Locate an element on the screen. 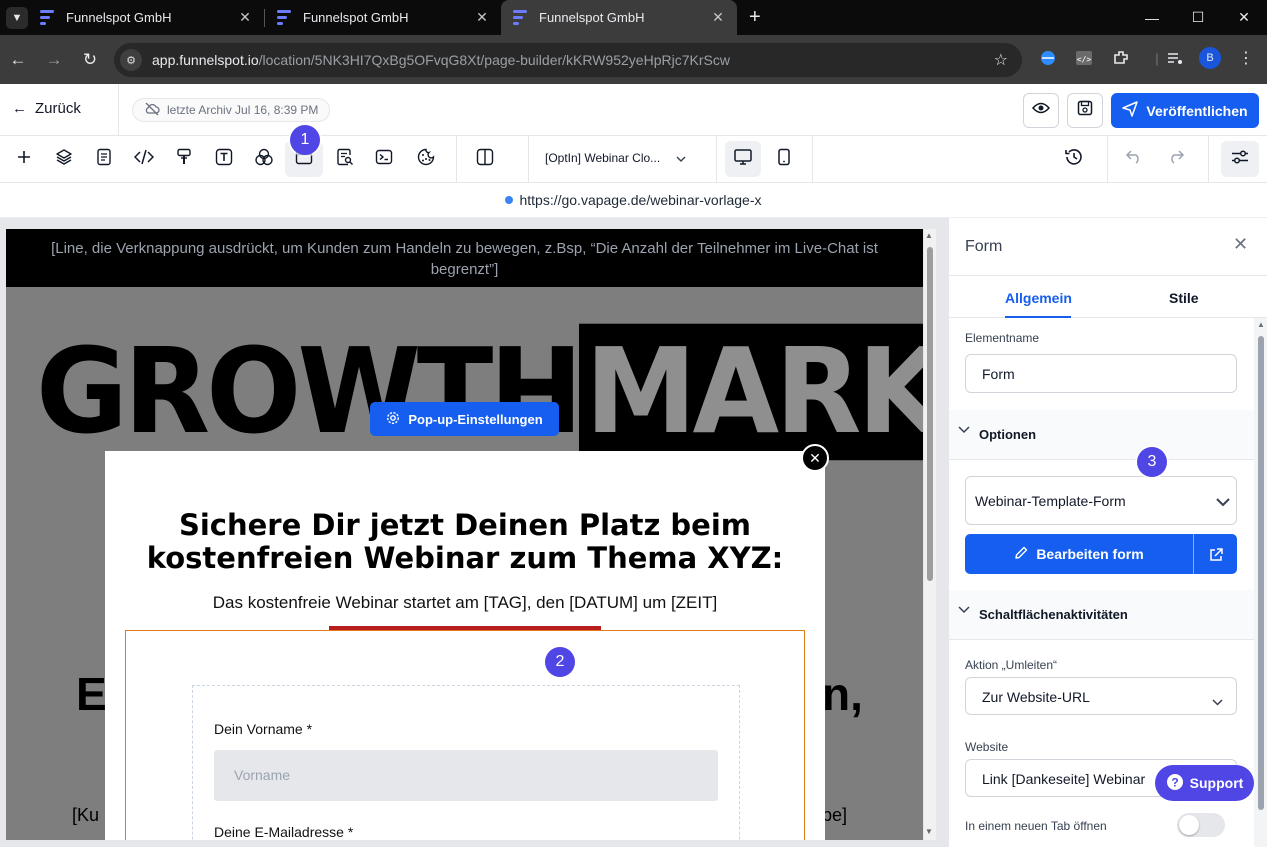  layers-button is located at coordinates (64, 159).